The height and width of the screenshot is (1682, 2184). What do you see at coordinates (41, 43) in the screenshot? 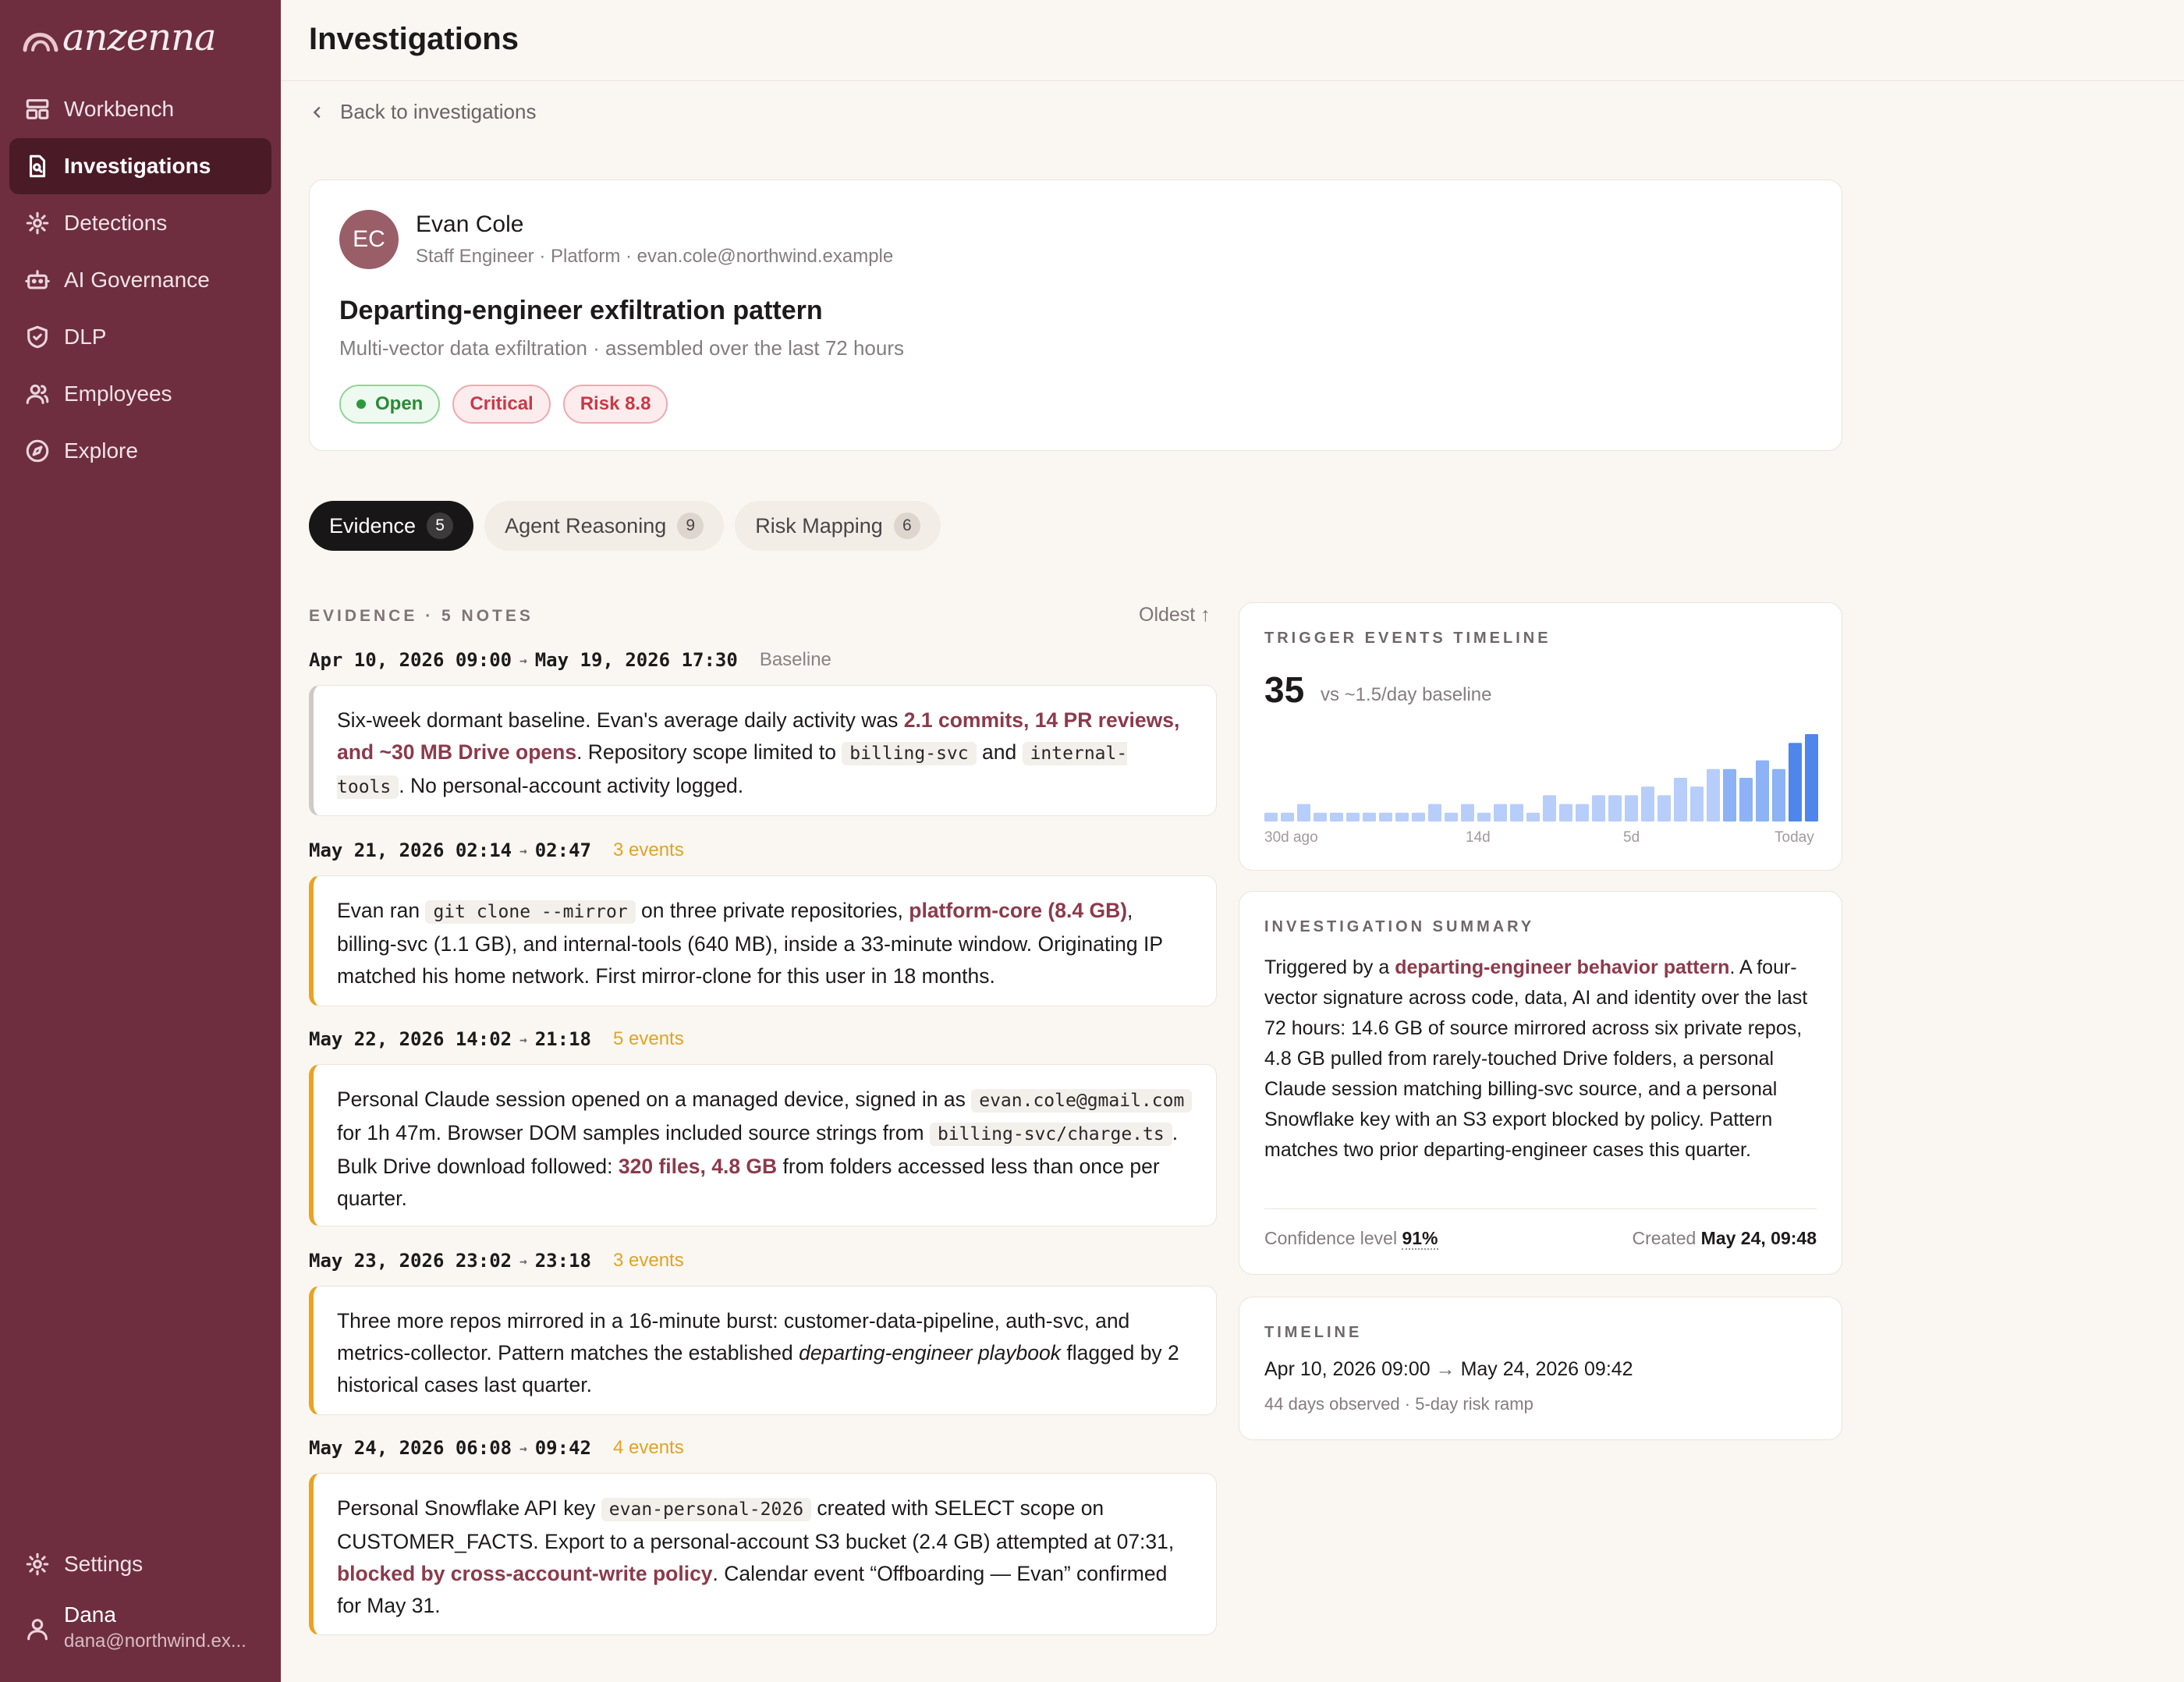
I see `logo-mark-icon` at bounding box center [41, 43].